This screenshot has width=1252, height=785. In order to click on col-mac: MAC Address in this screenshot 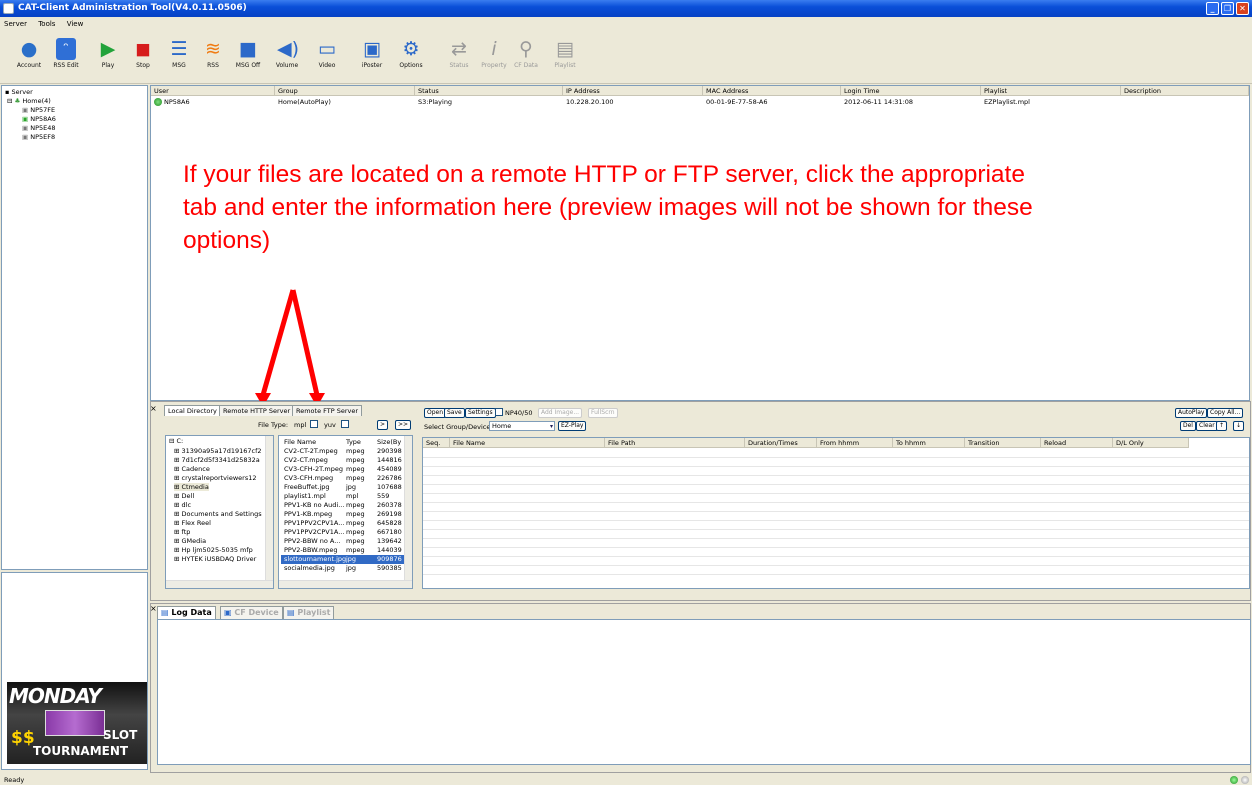, I will do `click(772, 91)`.